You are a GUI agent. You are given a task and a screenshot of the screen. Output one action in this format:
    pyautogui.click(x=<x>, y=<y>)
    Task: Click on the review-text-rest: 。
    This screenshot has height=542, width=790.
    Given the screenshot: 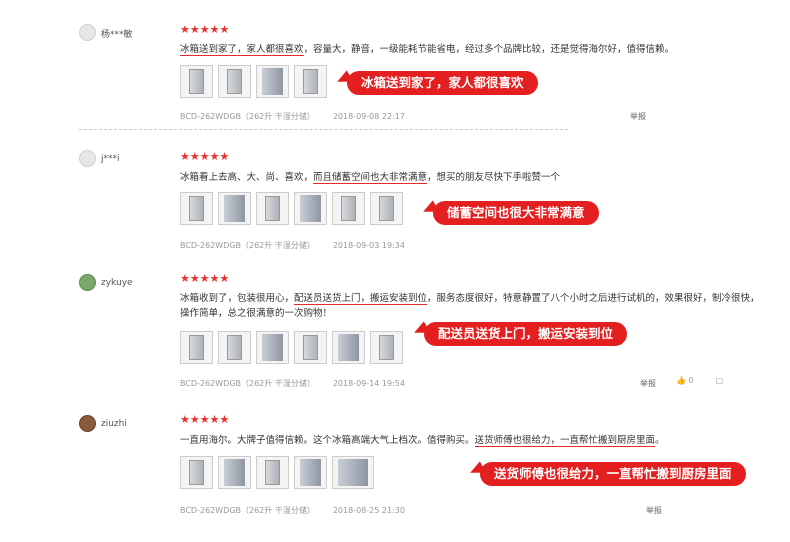 What is the action you would take?
    pyautogui.click(x=660, y=440)
    